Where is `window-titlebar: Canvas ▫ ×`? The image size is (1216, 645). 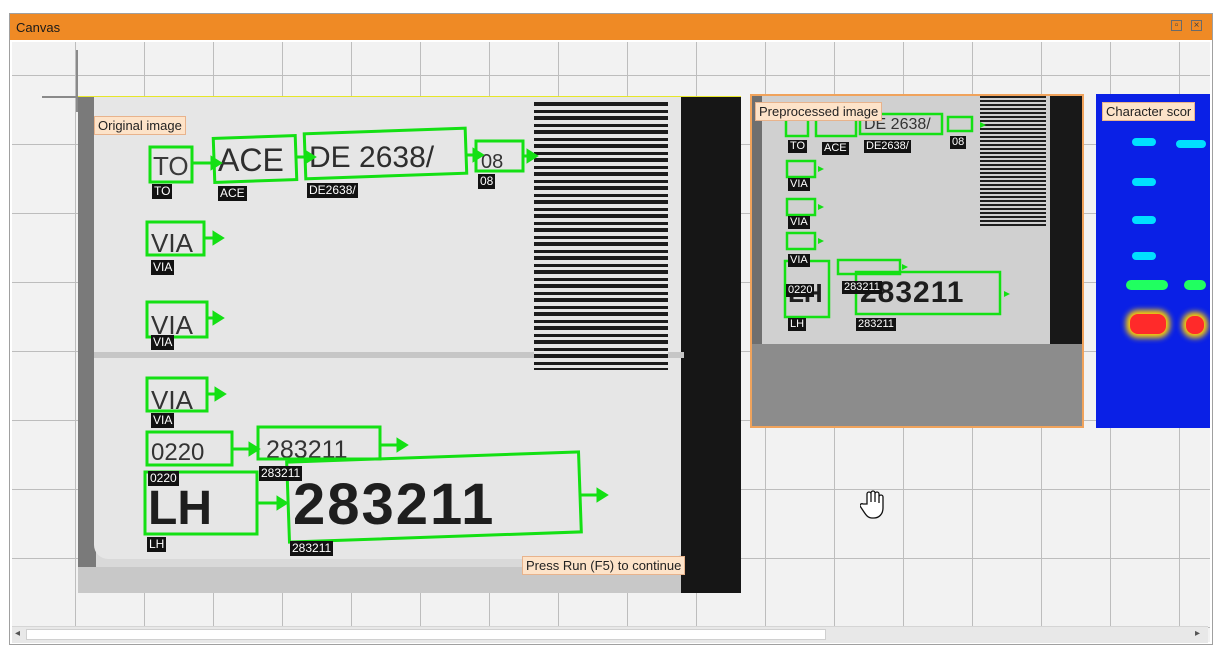
window-titlebar: Canvas ▫ × is located at coordinates (611, 27).